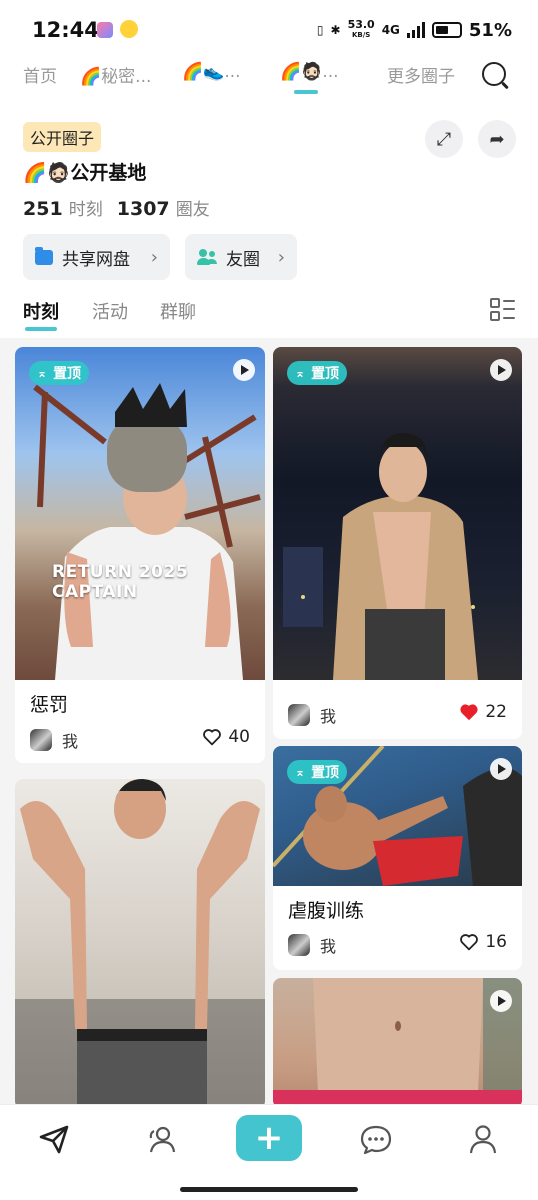  What do you see at coordinates (446, 30) in the screenshot?
I see `battery-icon` at bounding box center [446, 30].